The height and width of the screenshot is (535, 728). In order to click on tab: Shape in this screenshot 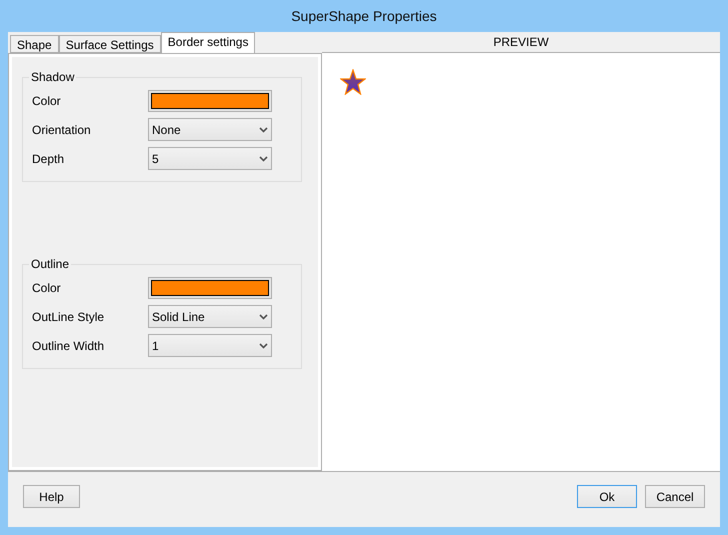, I will do `click(34, 44)`.